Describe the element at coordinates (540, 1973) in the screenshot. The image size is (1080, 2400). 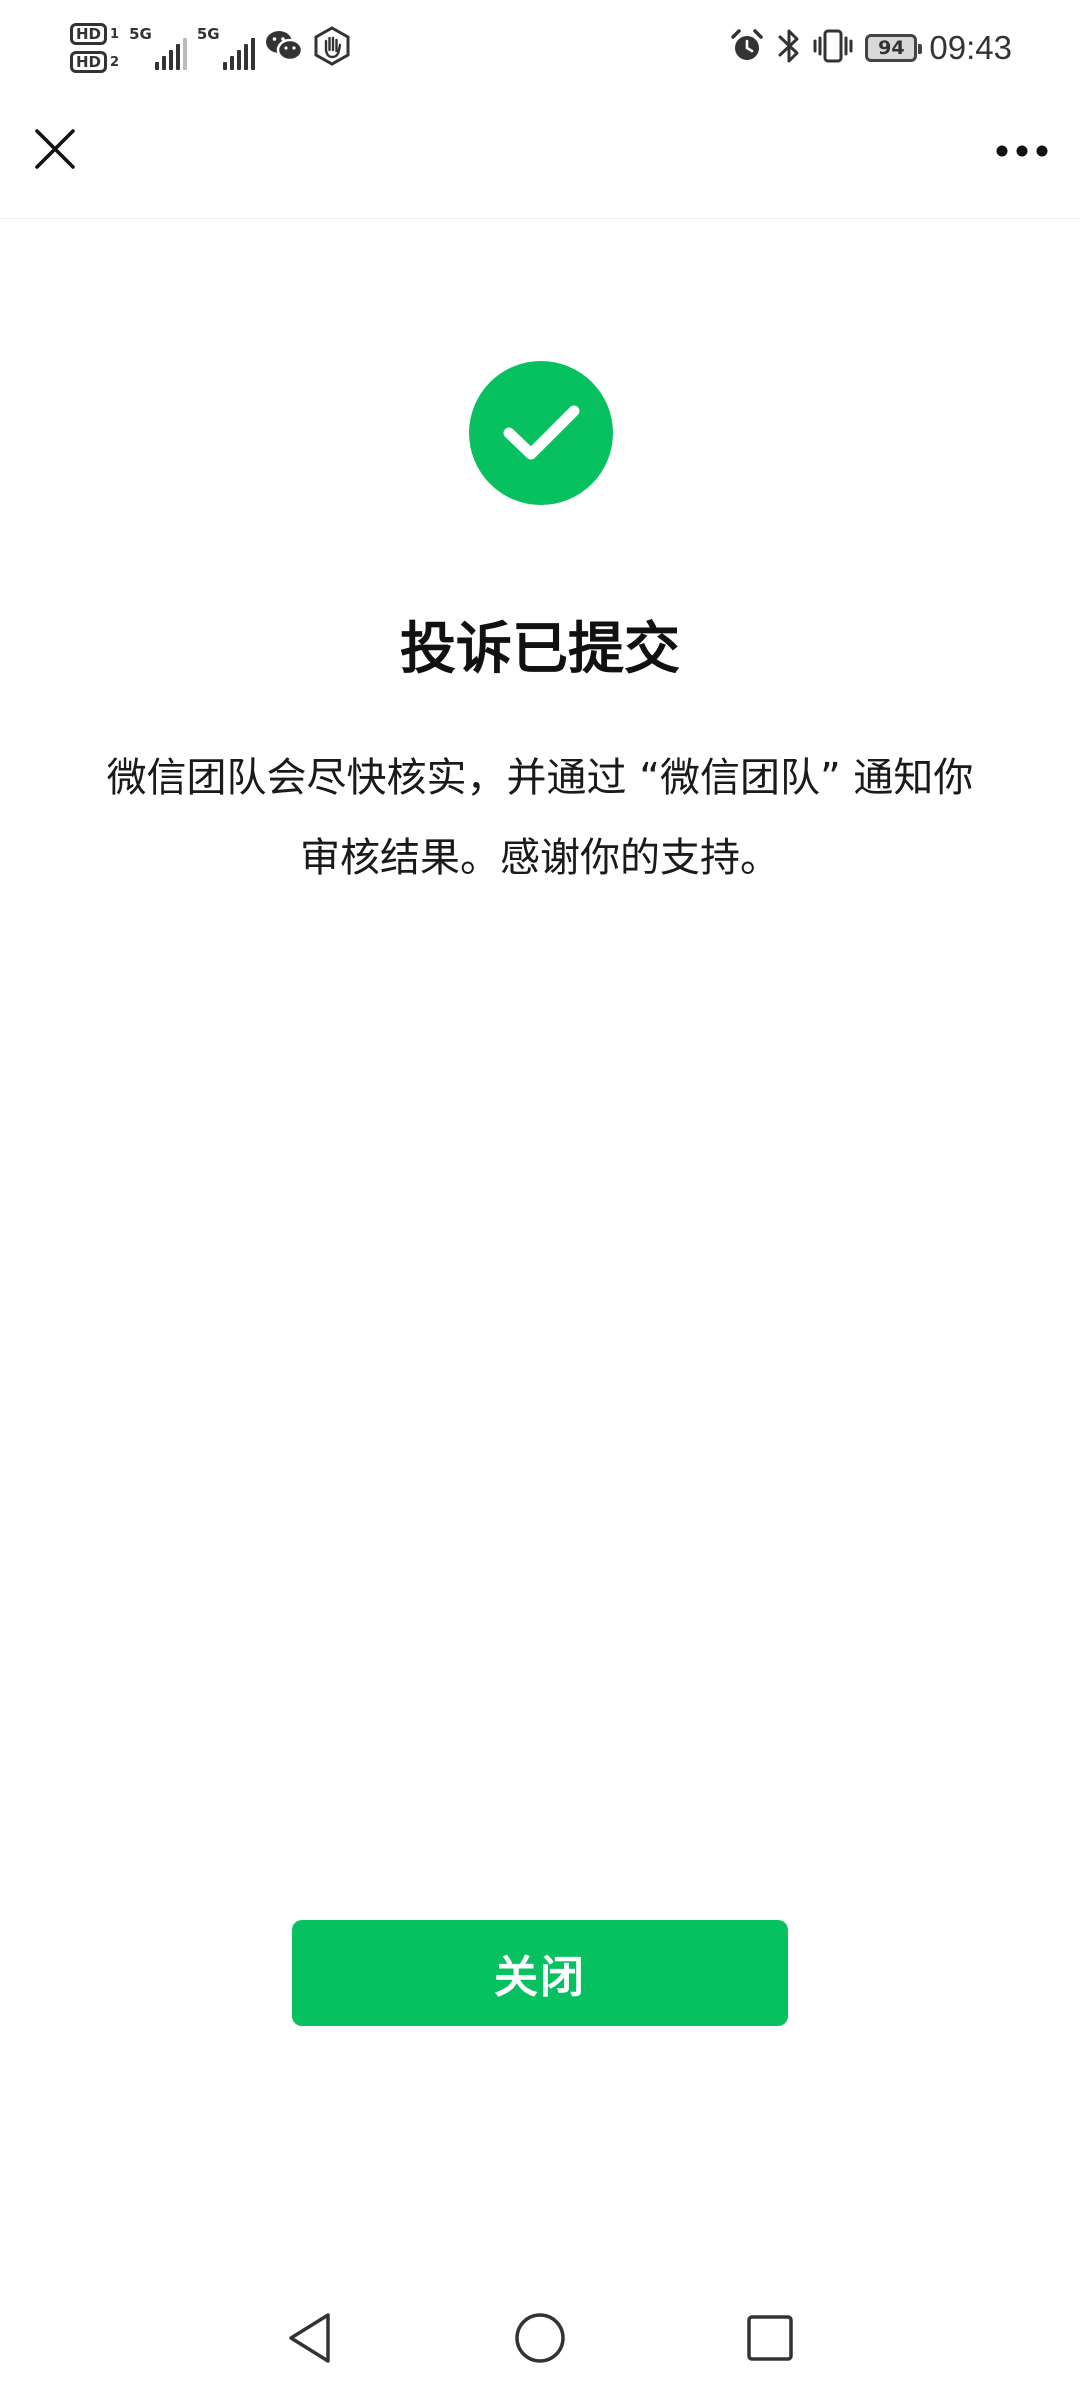
I see `close-page-button: 关闭` at that location.